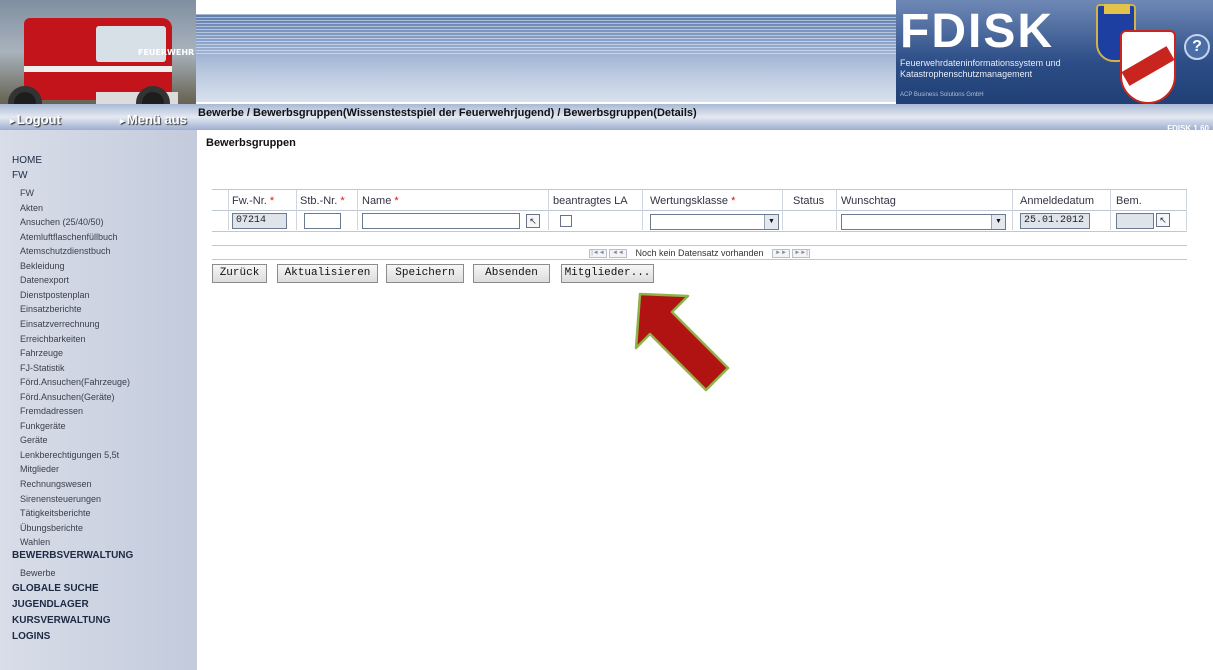  I want to click on fire-brigade-crest-icon, so click(1148, 67).